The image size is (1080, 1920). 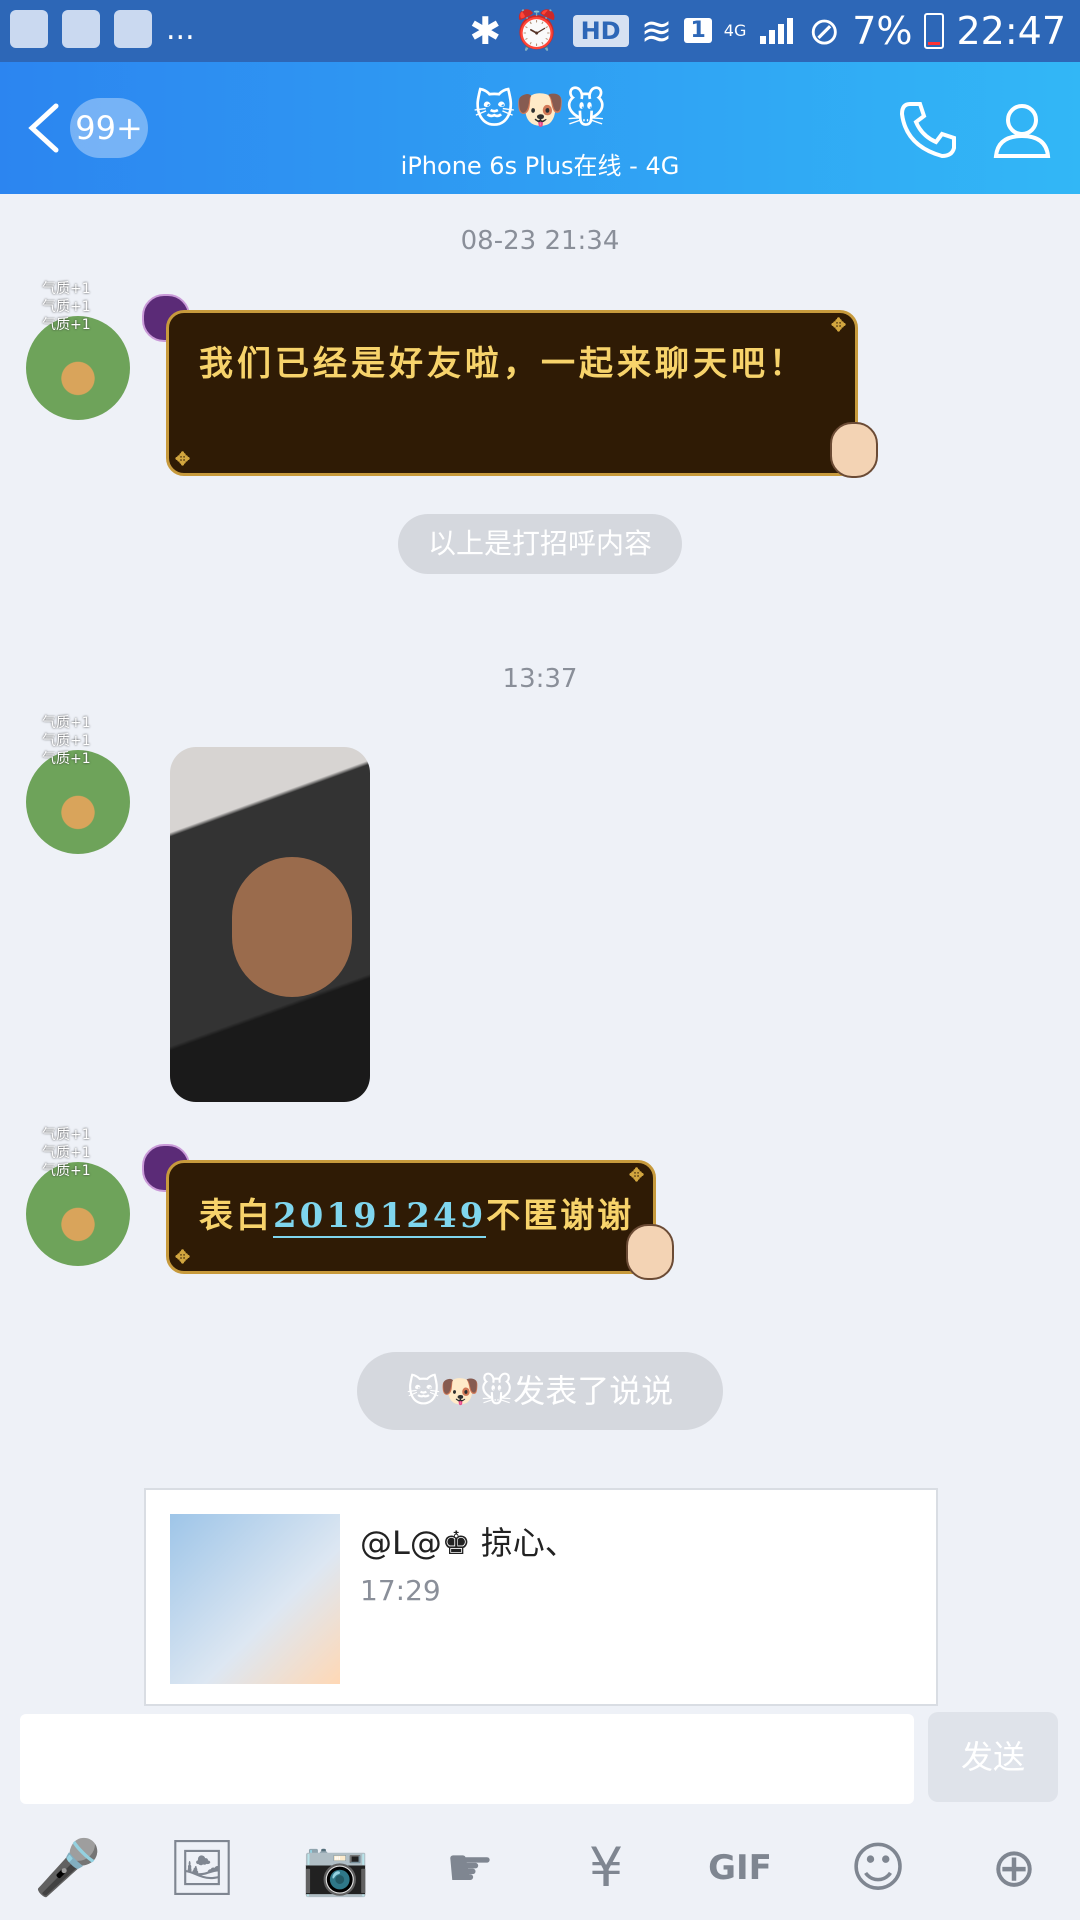 I want to click on photo-subject, so click(x=292, y=927).